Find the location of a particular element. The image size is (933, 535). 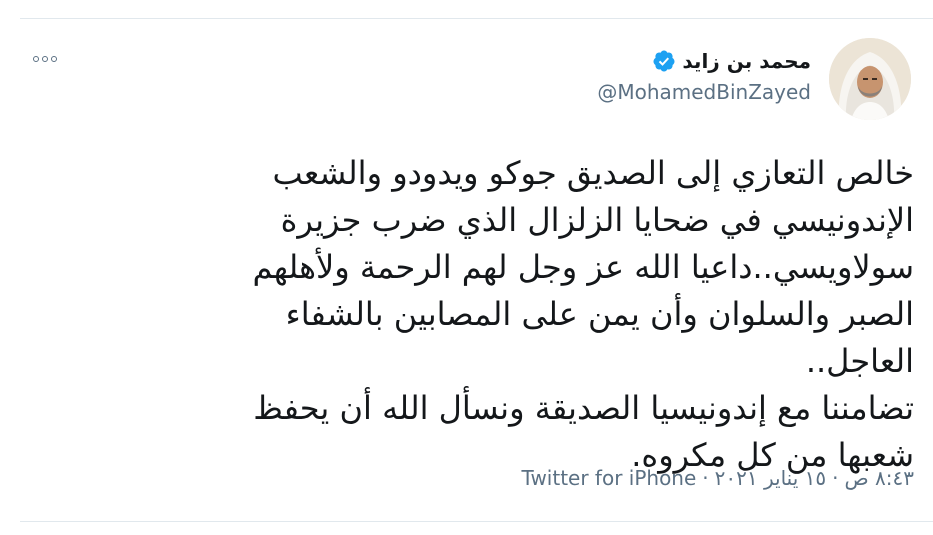

verified-badge-icon is located at coordinates (664, 61).